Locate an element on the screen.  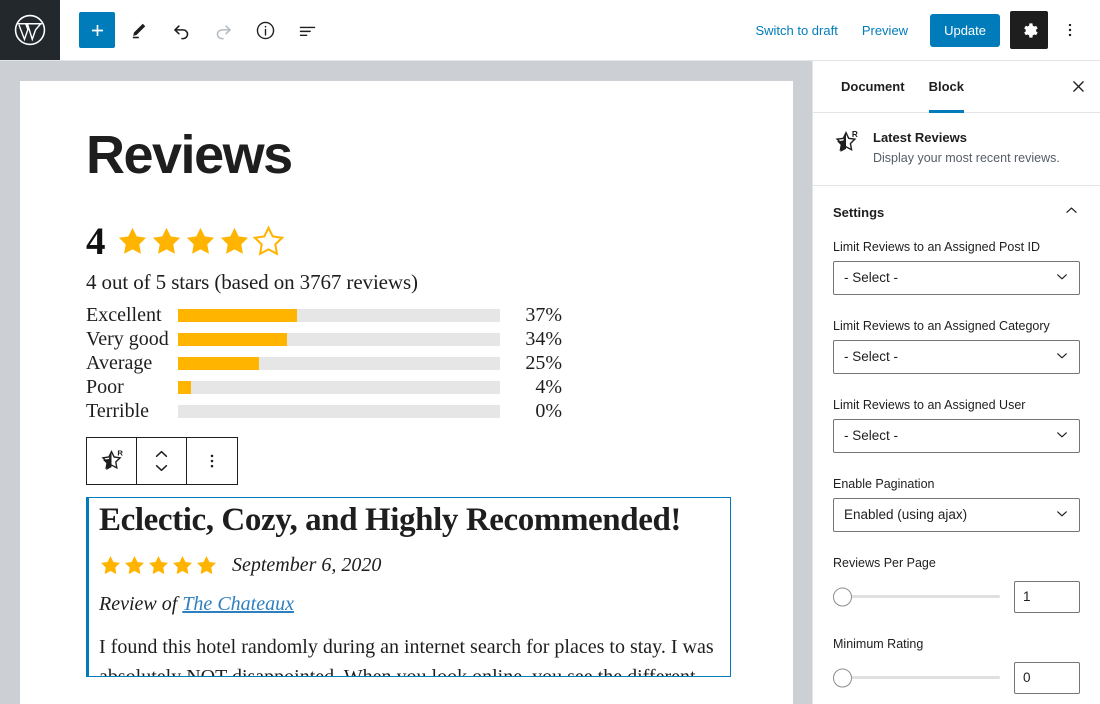
review-stars is located at coordinates (158, 565).